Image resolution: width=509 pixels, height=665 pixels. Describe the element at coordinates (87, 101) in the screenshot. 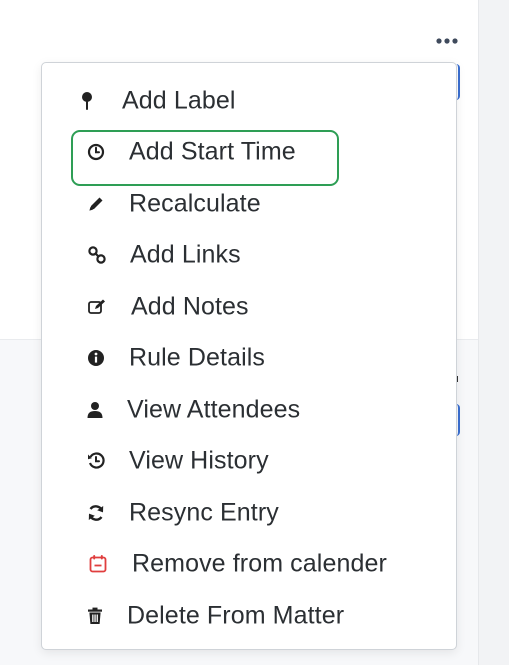

I see `pin-icon` at that location.